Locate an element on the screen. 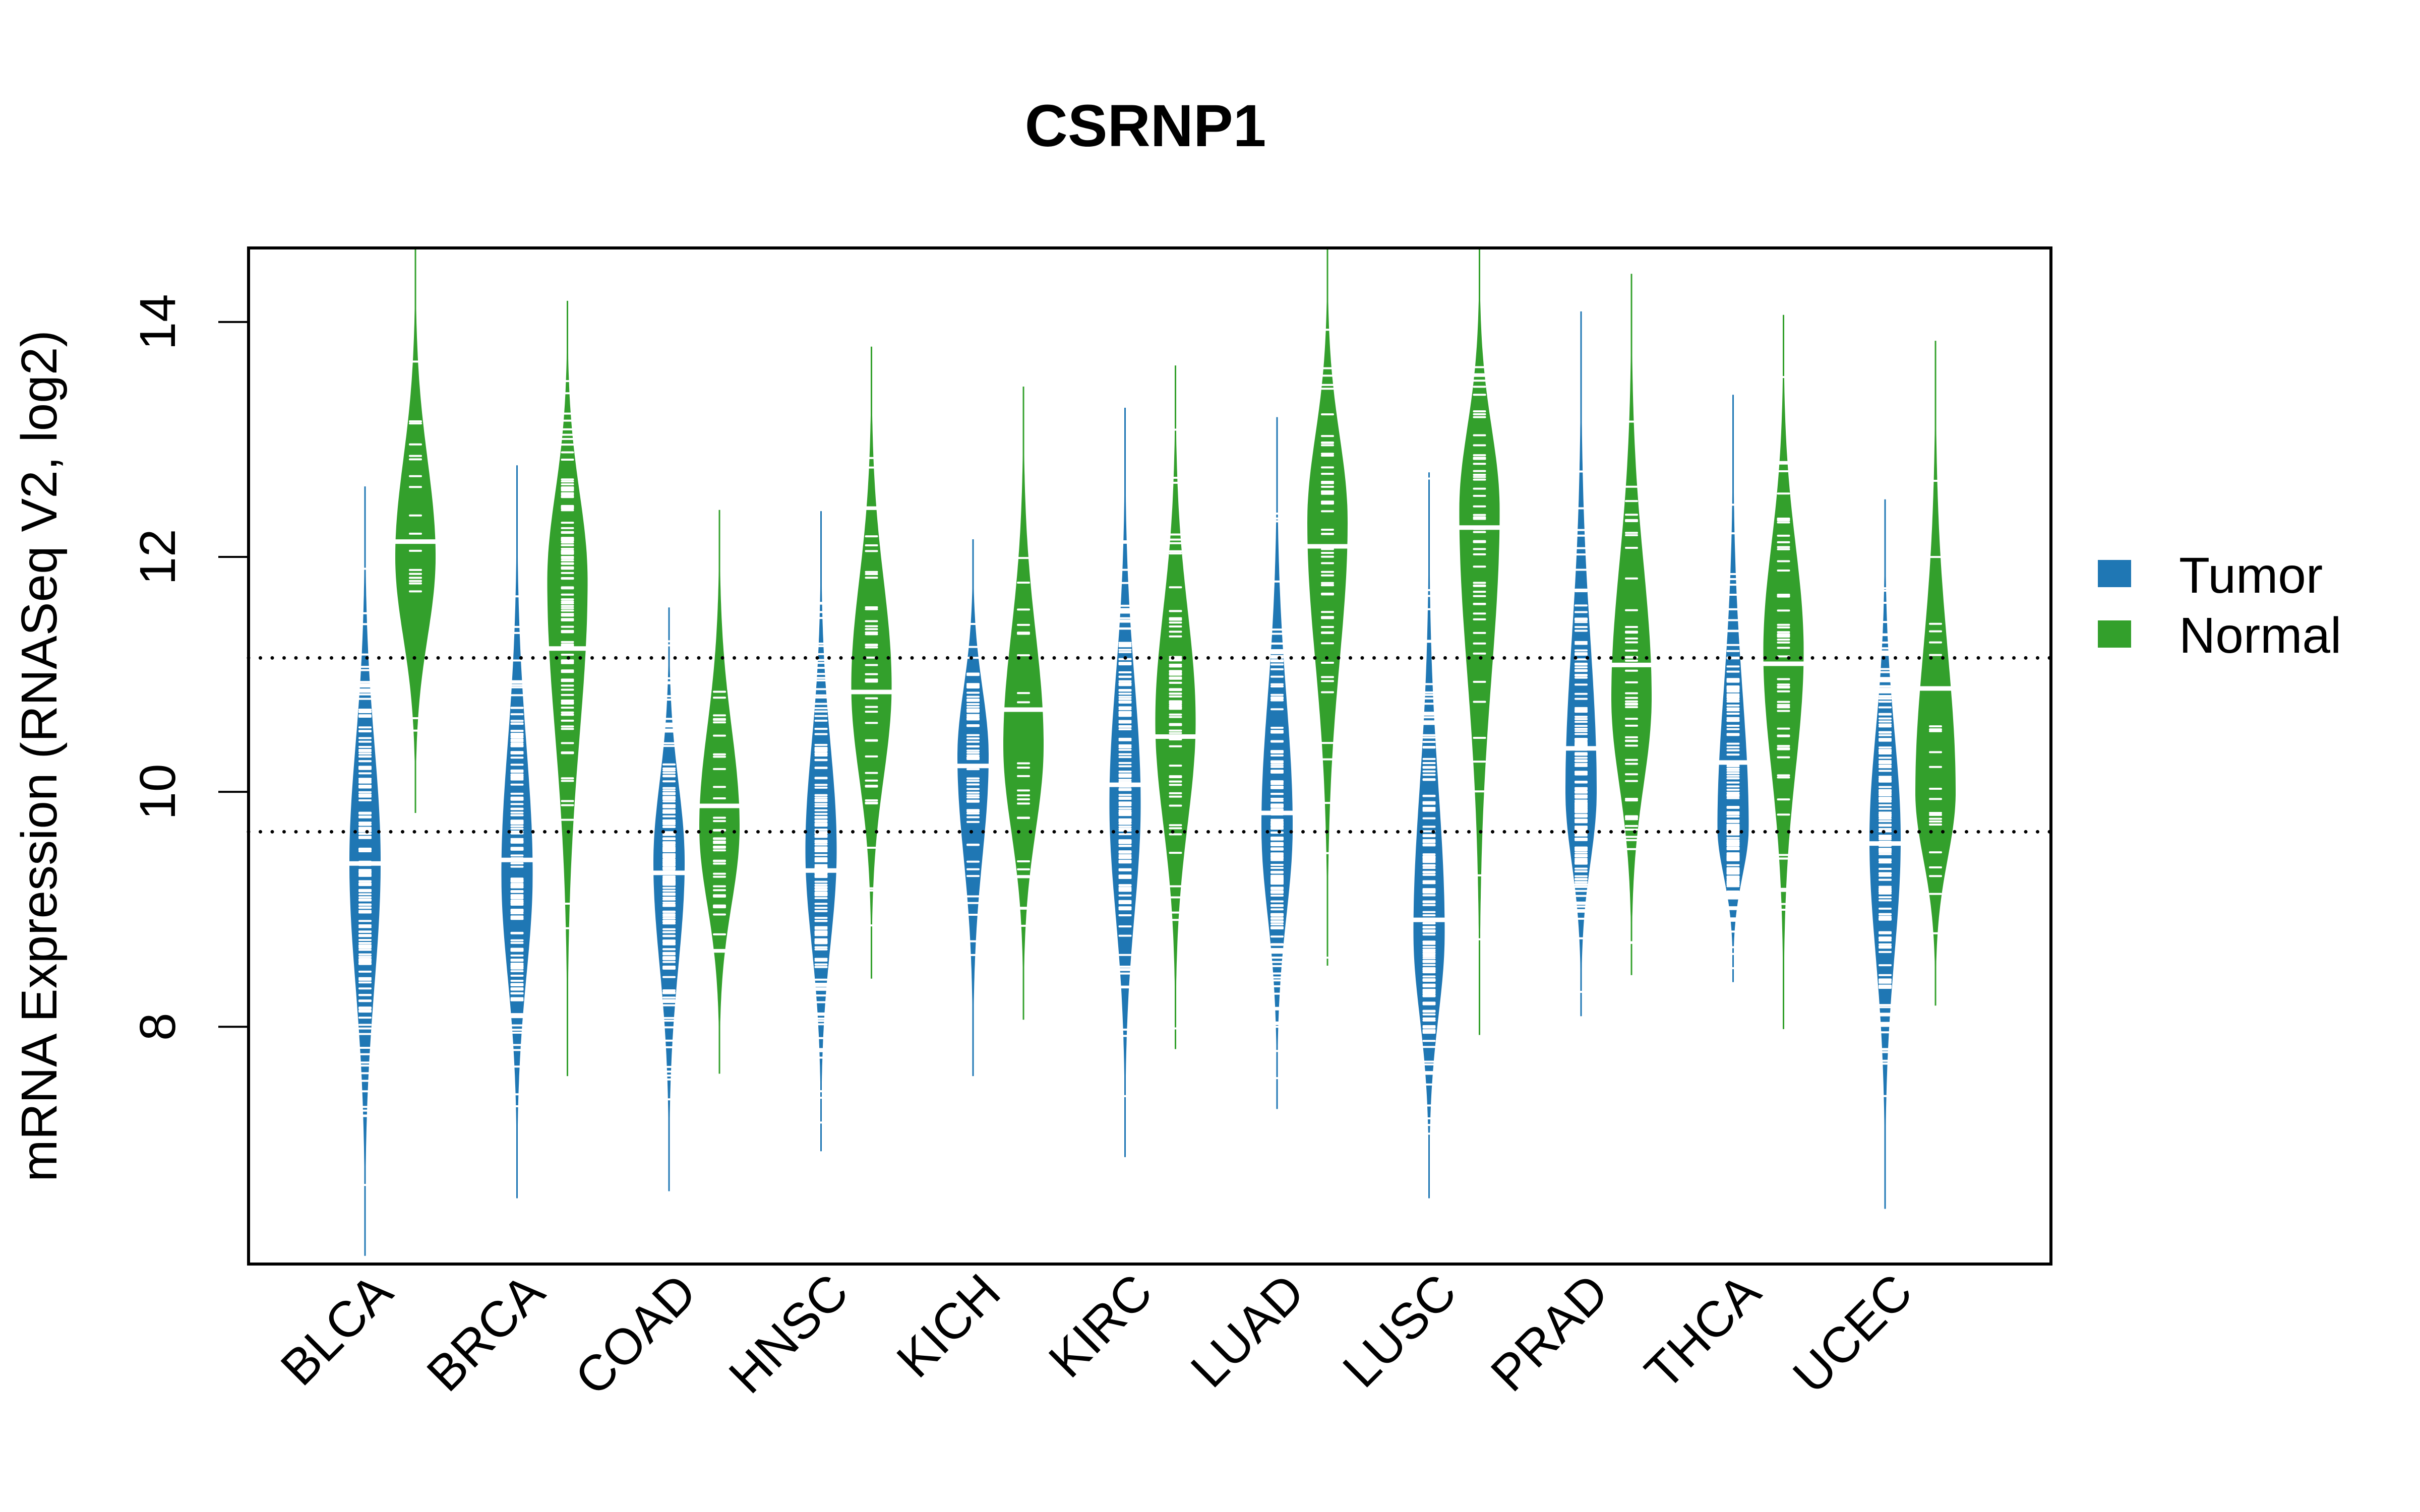 This screenshot has width=2420, height=1512. violin-tumor-lusc is located at coordinates (1429, 835).